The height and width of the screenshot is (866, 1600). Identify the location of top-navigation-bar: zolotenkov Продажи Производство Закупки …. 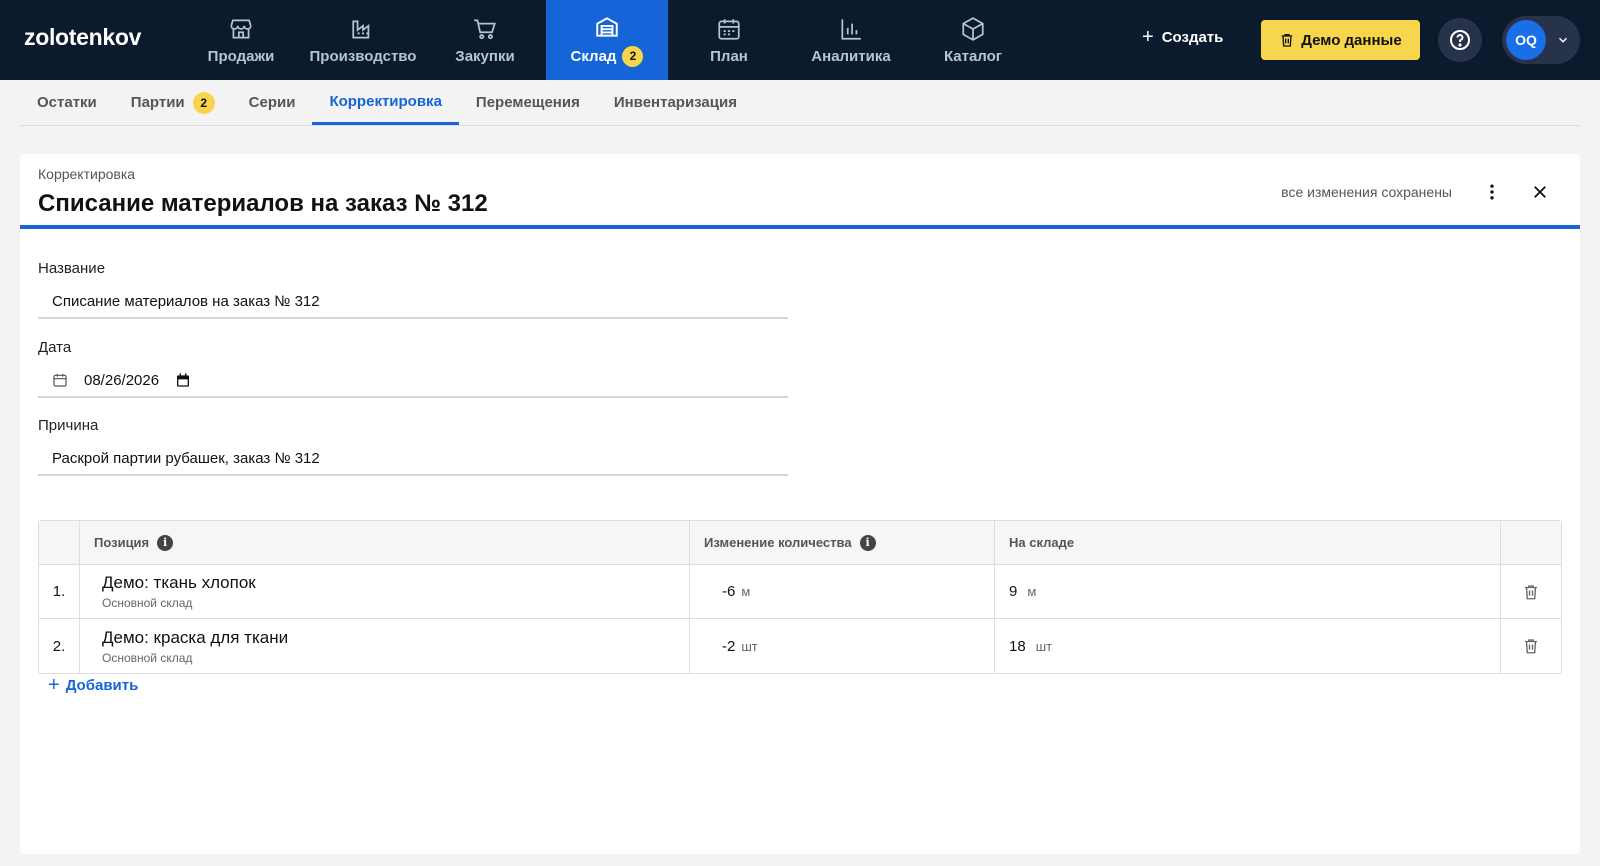
(800, 40).